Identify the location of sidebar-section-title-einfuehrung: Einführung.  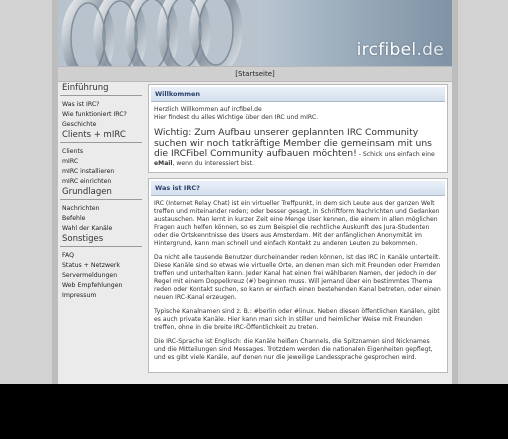
(101, 89).